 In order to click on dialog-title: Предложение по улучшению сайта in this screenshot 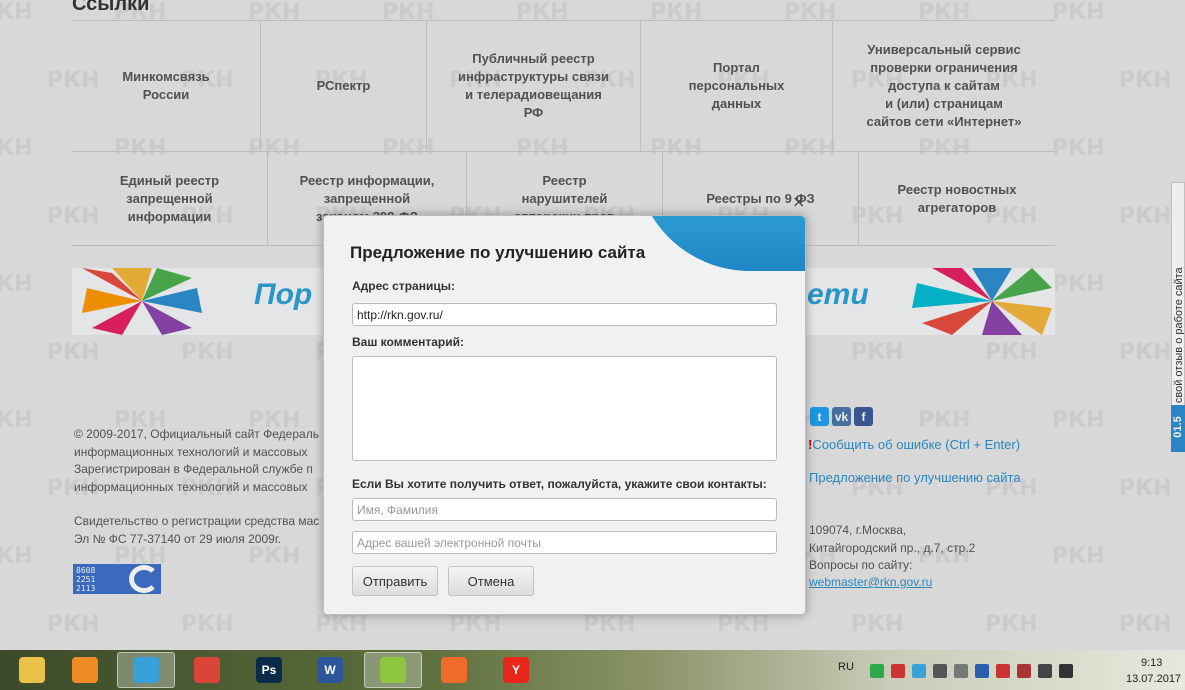, I will do `click(498, 252)`.